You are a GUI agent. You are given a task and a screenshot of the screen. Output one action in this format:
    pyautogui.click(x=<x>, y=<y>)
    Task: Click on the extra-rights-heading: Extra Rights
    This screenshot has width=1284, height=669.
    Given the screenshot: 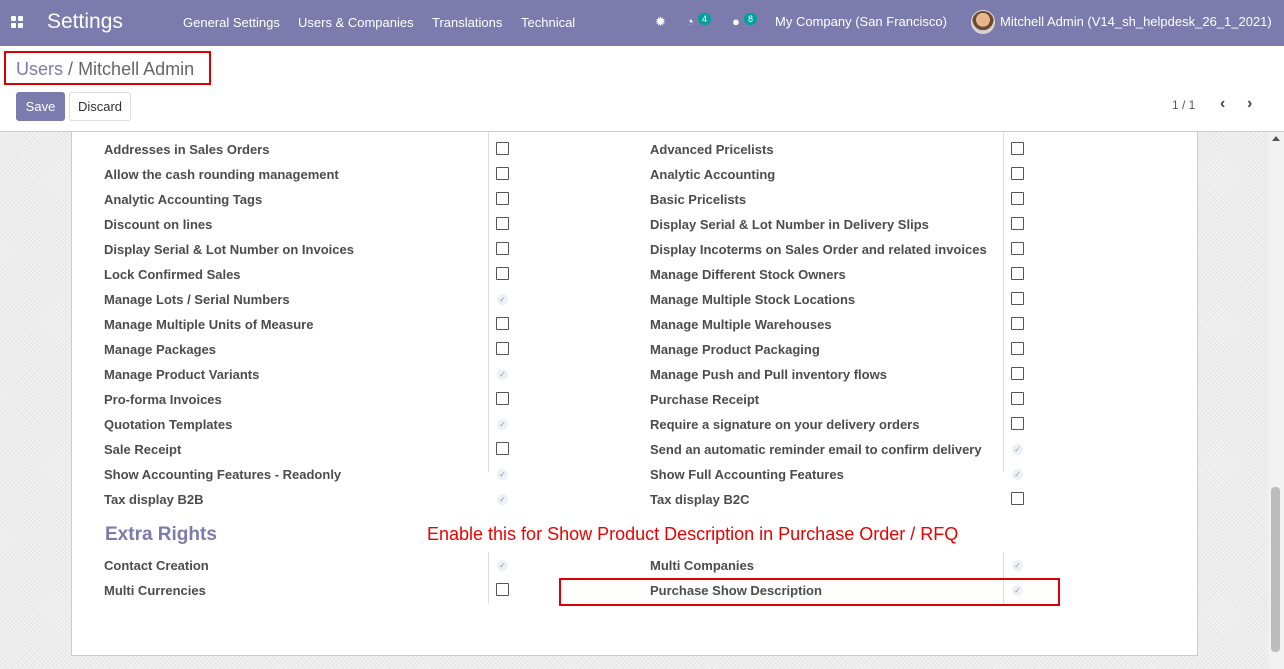 What is the action you would take?
    pyautogui.click(x=161, y=534)
    